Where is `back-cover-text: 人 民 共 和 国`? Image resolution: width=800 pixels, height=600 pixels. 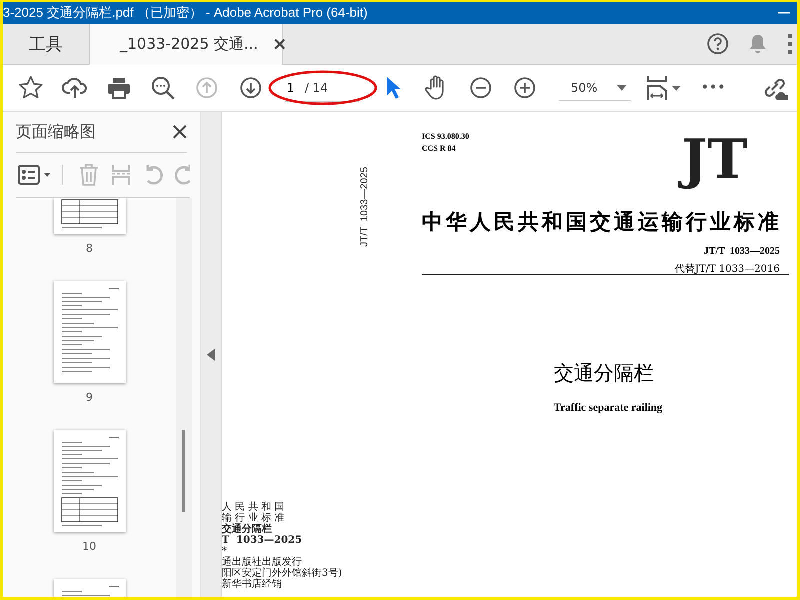 back-cover-text: 人 民 共 和 国 is located at coordinates (253, 507).